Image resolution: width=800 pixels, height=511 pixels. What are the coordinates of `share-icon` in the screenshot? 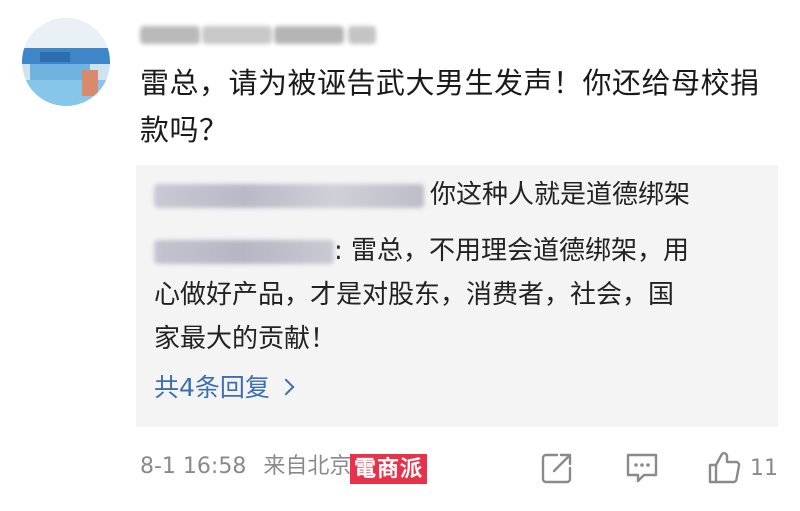 It's located at (556, 468).